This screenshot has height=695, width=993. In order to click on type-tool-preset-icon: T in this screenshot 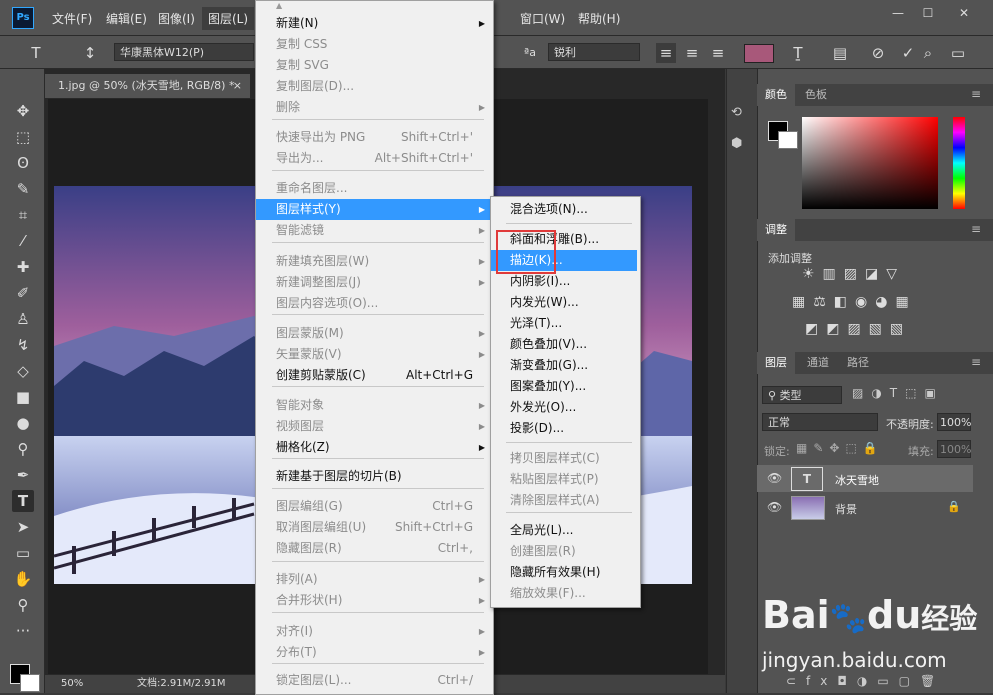, I will do `click(36, 53)`.